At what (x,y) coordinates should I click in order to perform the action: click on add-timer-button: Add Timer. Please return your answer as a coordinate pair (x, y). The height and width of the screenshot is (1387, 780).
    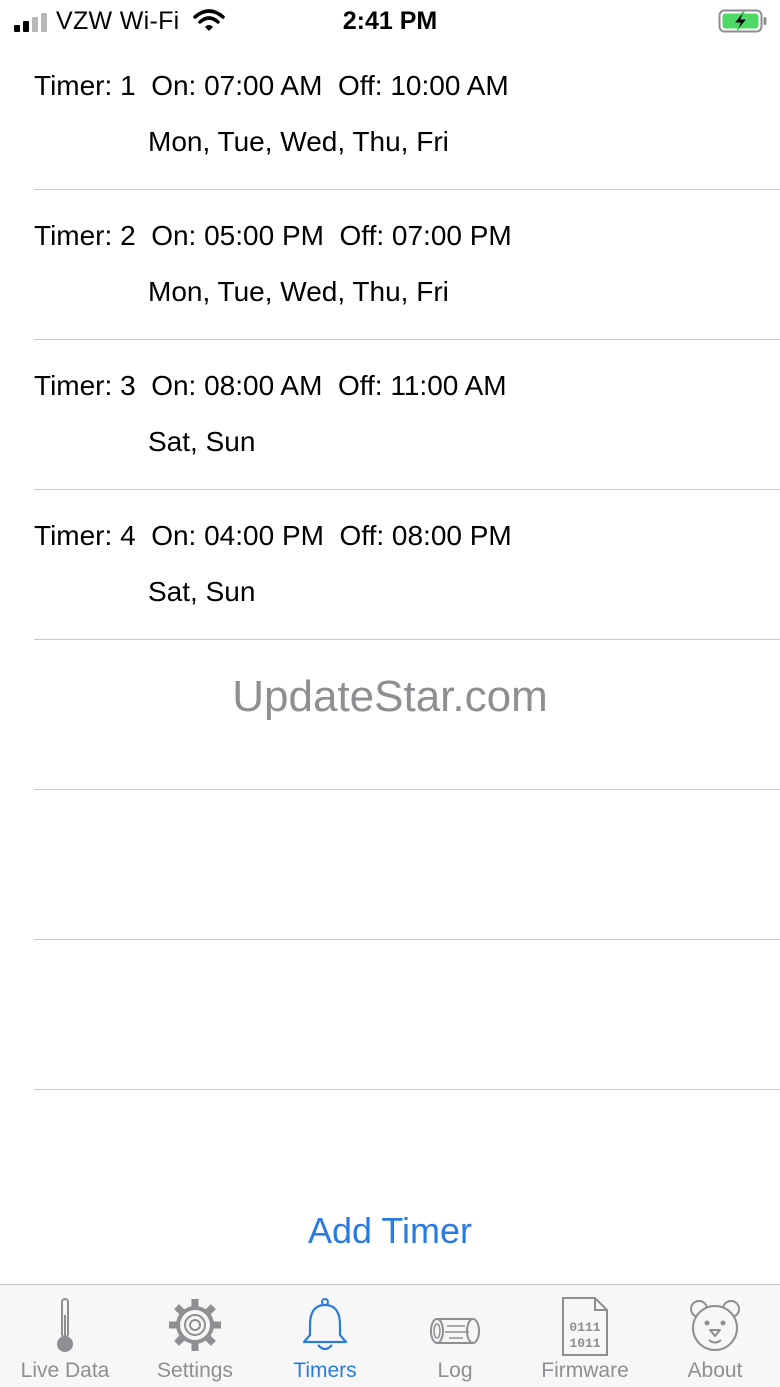
    Looking at the image, I should click on (390, 1231).